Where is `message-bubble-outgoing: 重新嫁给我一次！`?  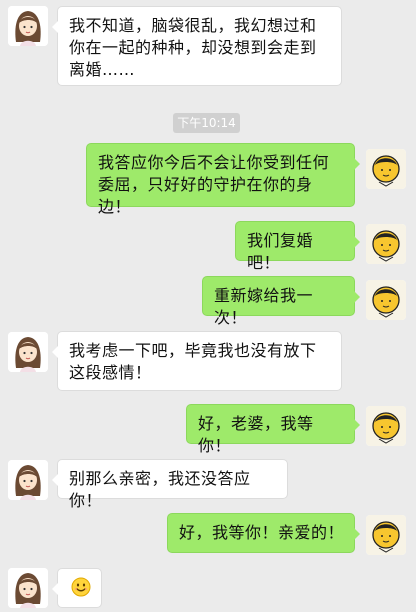 message-bubble-outgoing: 重新嫁给我一次！ is located at coordinates (281, 301).